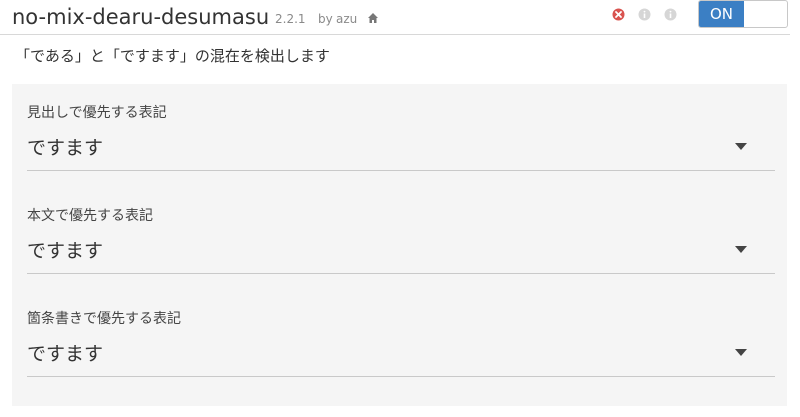  What do you see at coordinates (90, 216) in the screenshot?
I see `body-option-label: 本文で優先する表記` at bounding box center [90, 216].